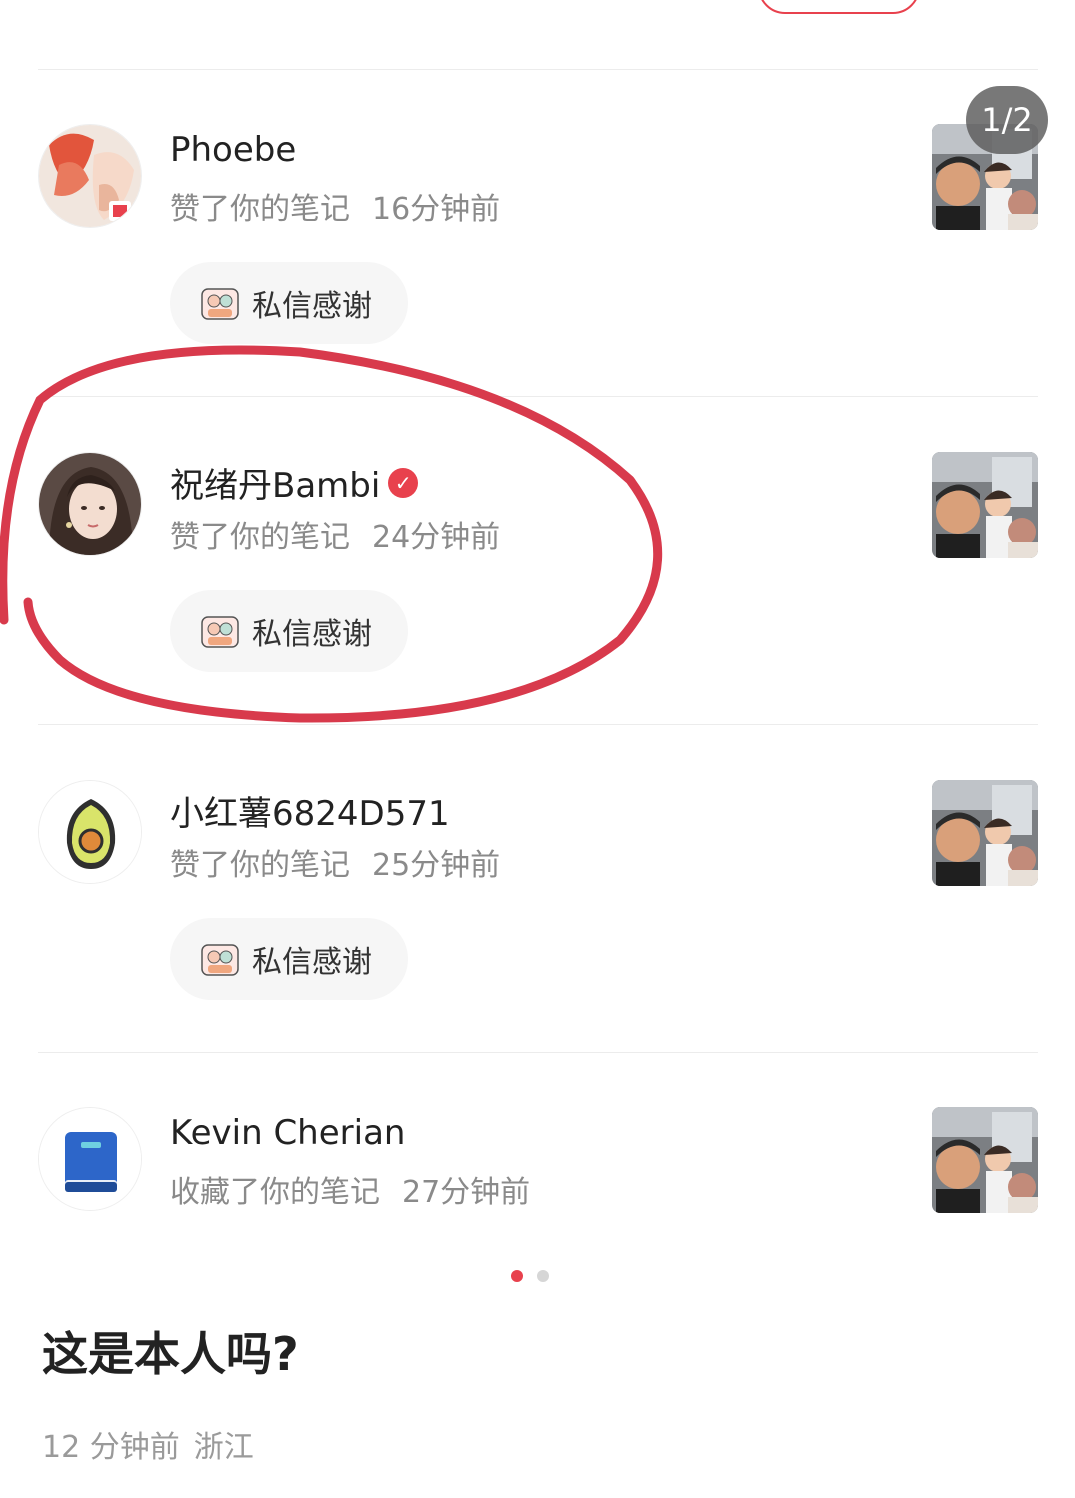 This screenshot has height=1498, width=1075. Describe the element at coordinates (436, 865) in the screenshot. I see `time-text: 25分钟前` at that location.